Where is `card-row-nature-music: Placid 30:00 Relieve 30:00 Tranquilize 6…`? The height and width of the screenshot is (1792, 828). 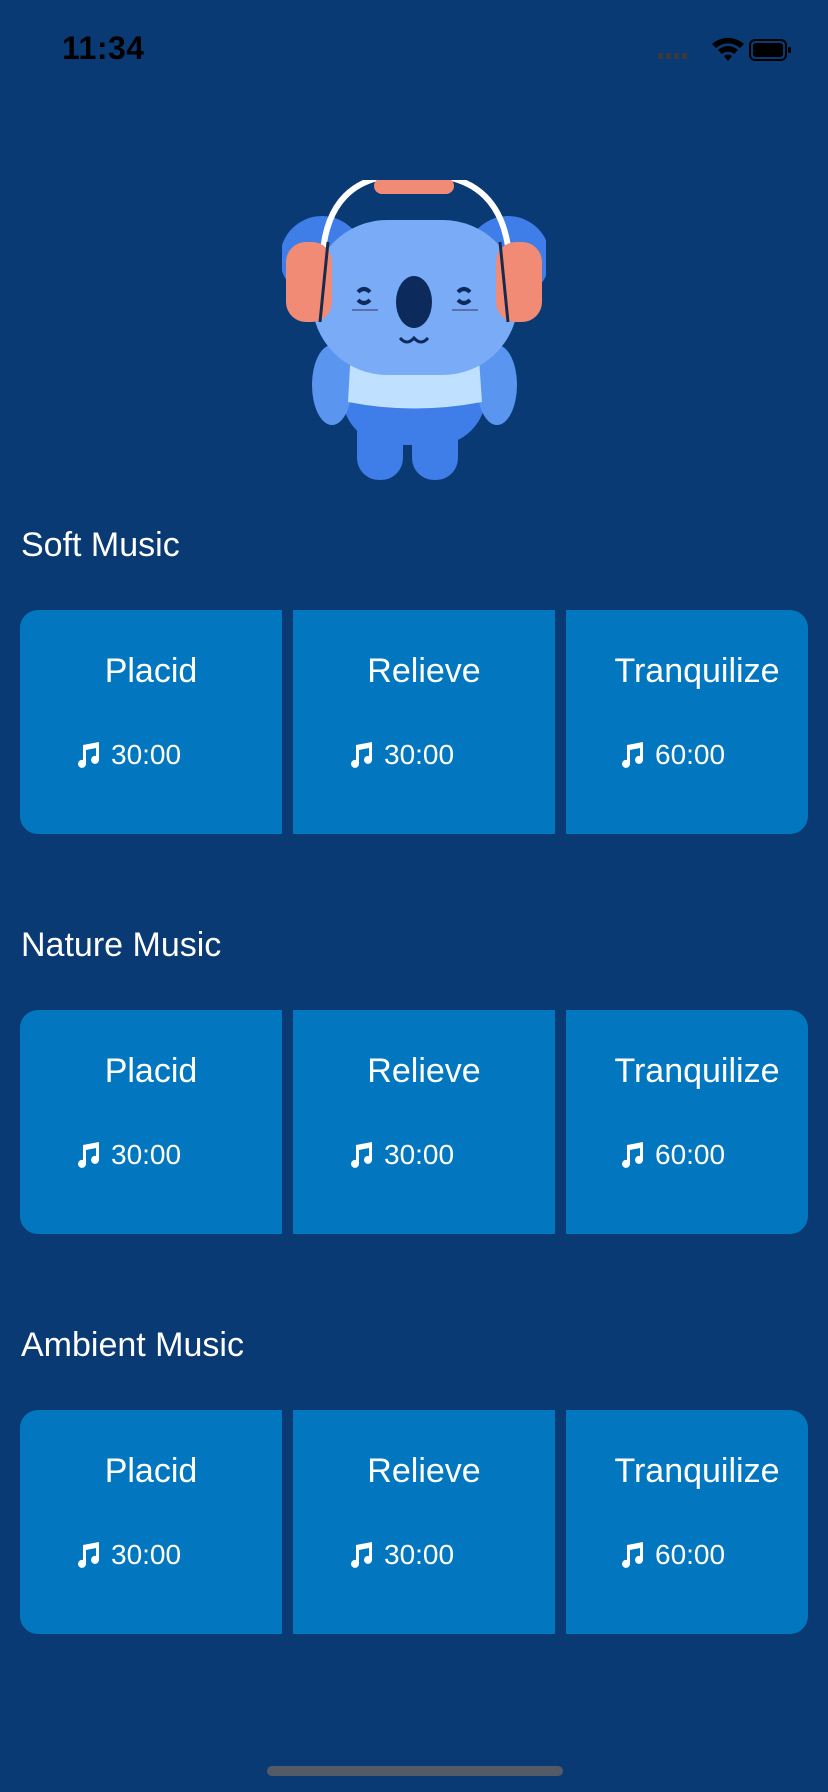 card-row-nature-music: Placid 30:00 Relieve 30:00 Tranquilize 6… is located at coordinates (414, 1122).